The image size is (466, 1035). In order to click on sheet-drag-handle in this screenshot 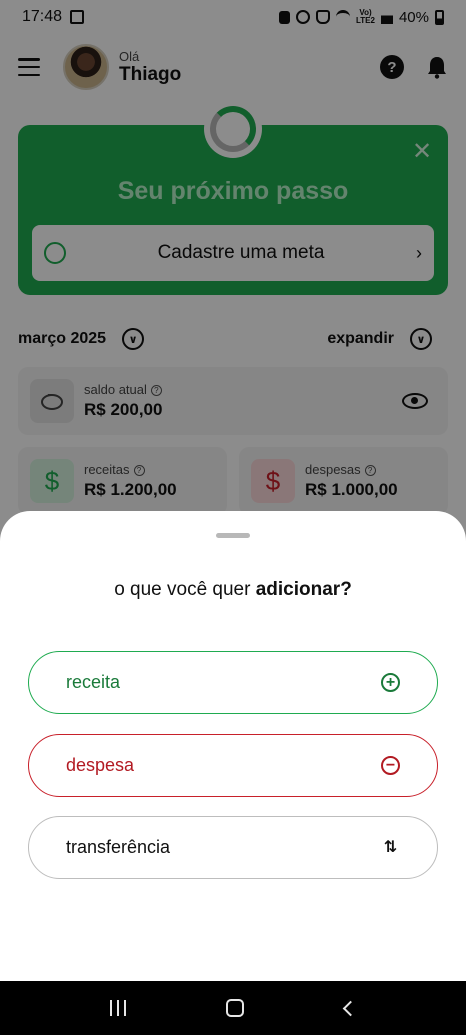, I will do `click(233, 535)`.